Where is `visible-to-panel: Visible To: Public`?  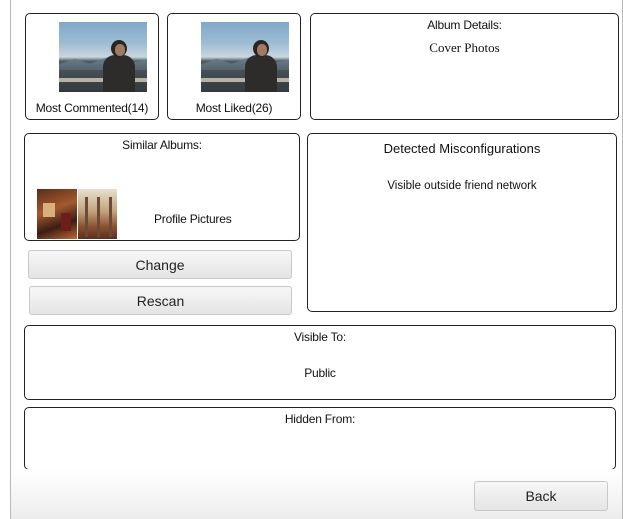
visible-to-panel: Visible To: Public is located at coordinates (320, 362).